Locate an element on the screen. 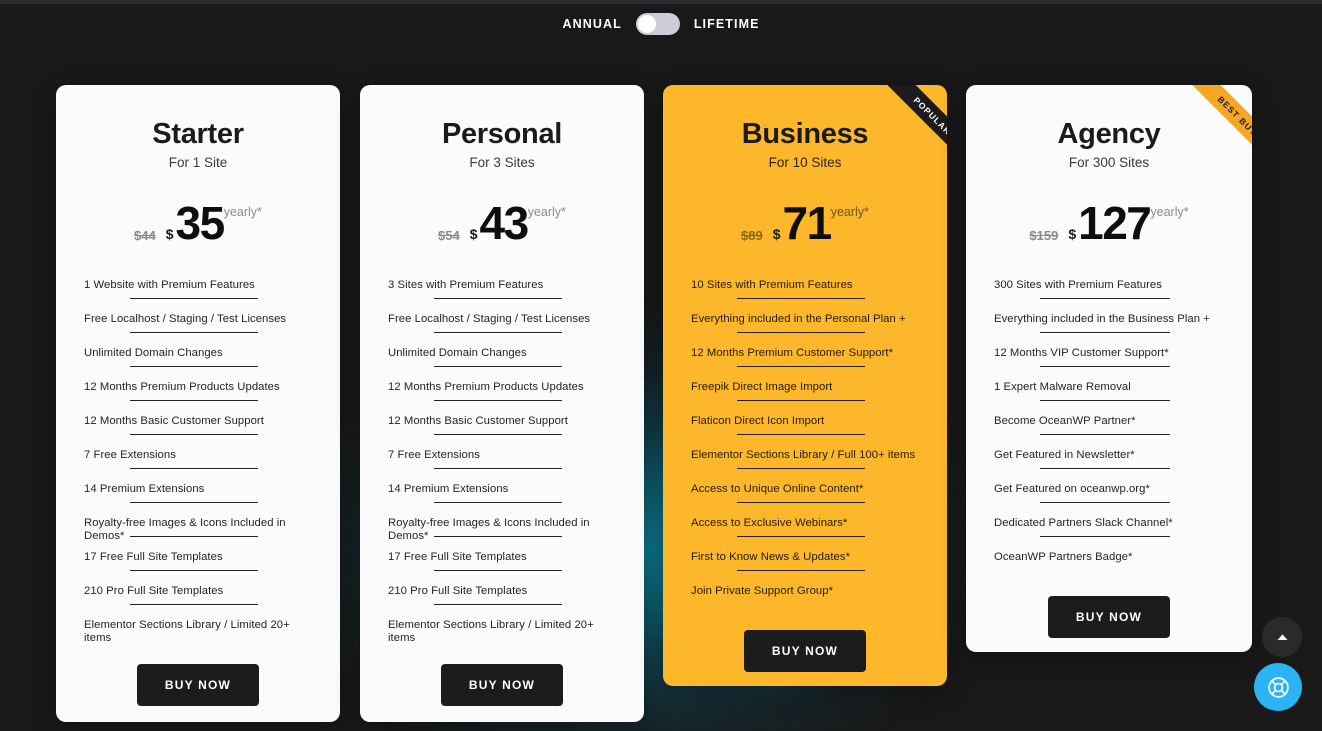 The width and height of the screenshot is (1322, 731). price-amount: 43 is located at coordinates (504, 223).